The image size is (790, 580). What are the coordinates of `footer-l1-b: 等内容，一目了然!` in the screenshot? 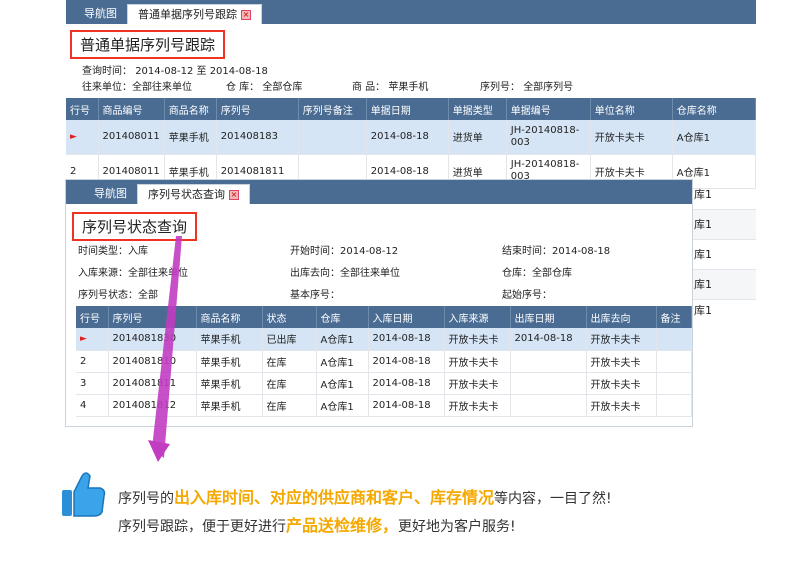 It's located at (553, 499).